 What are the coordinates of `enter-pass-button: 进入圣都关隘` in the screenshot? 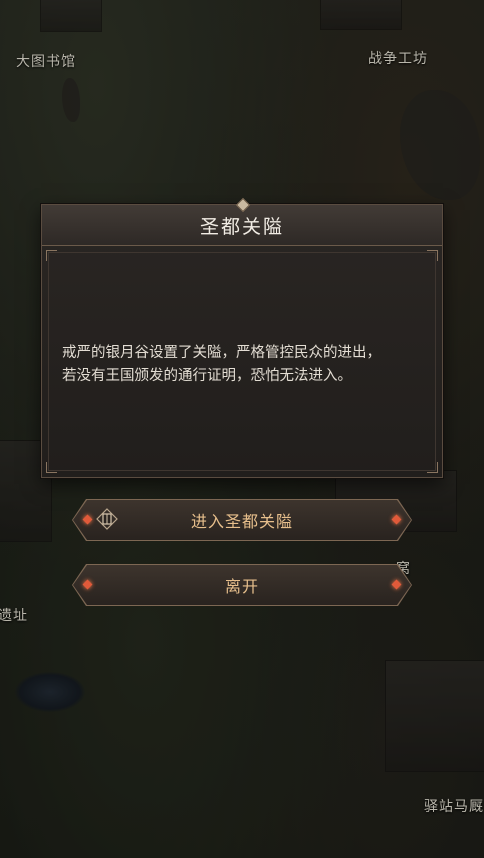 It's located at (242, 520).